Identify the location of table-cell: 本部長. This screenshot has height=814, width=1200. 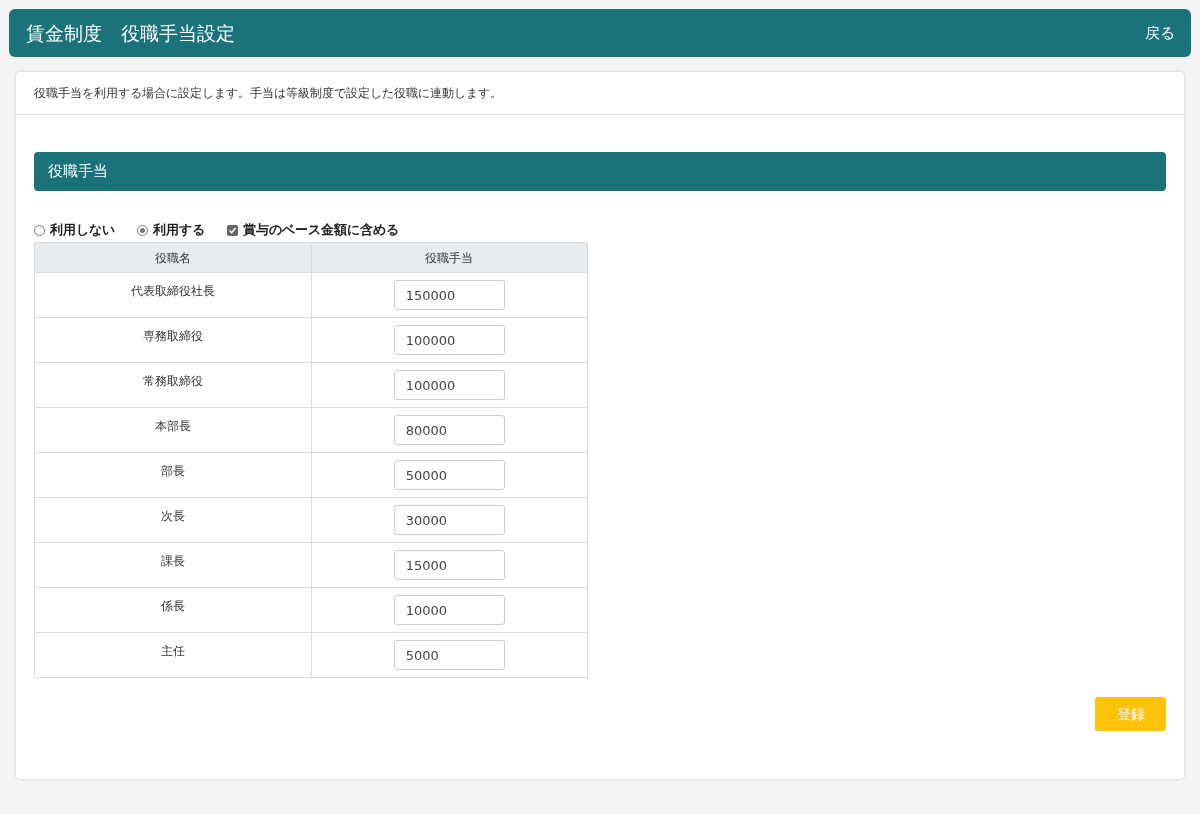
(172, 430).